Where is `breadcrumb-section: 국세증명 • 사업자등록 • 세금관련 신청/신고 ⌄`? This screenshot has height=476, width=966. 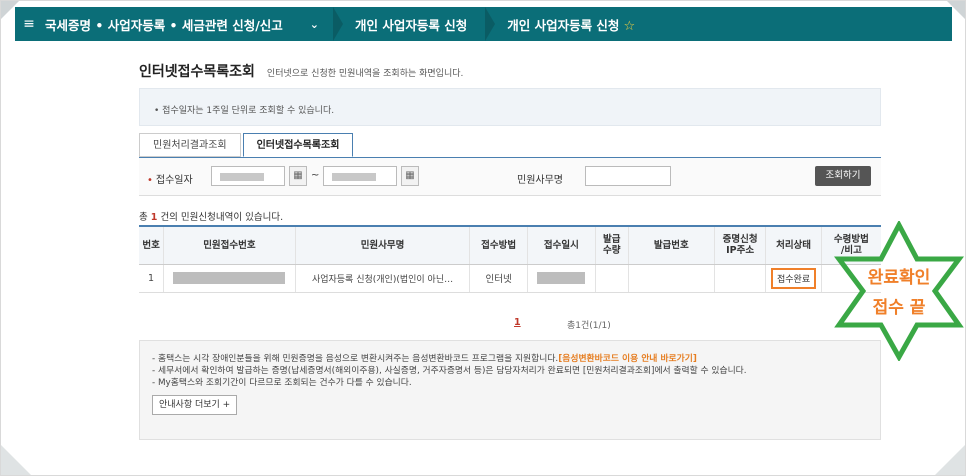
breadcrumb-section: 국세증명 • 사업자등록 • 세금관련 신청/신고 ⌄ is located at coordinates (188, 24).